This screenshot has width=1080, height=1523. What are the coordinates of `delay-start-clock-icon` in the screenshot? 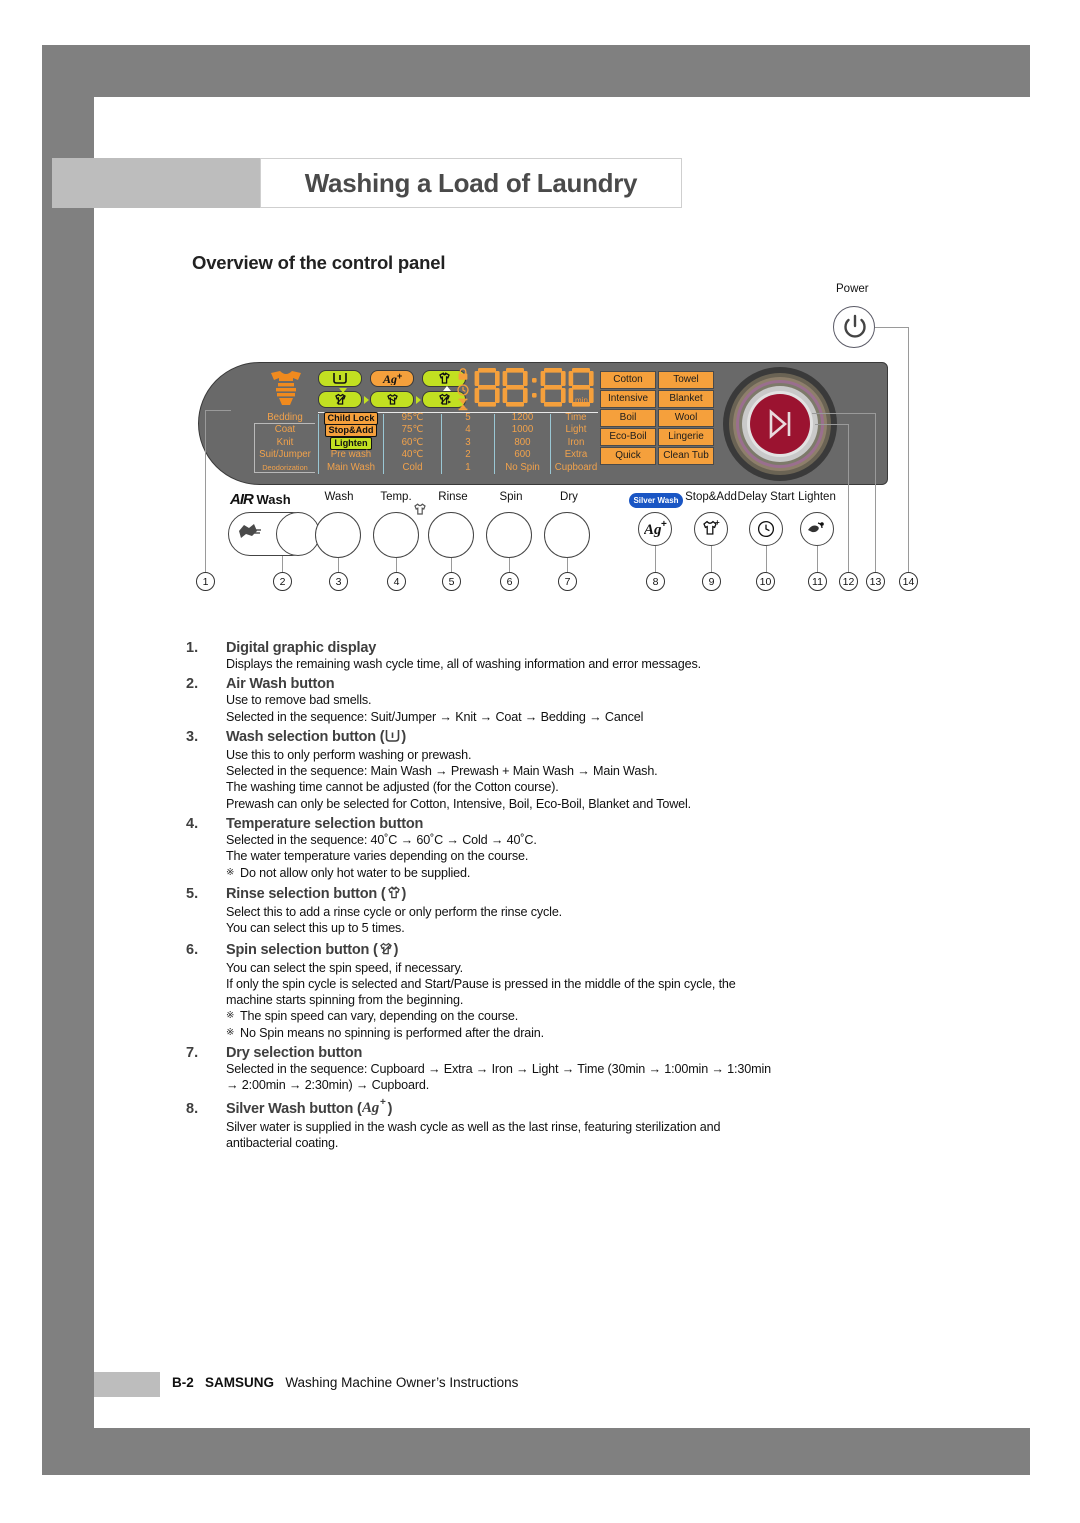 It's located at (766, 531).